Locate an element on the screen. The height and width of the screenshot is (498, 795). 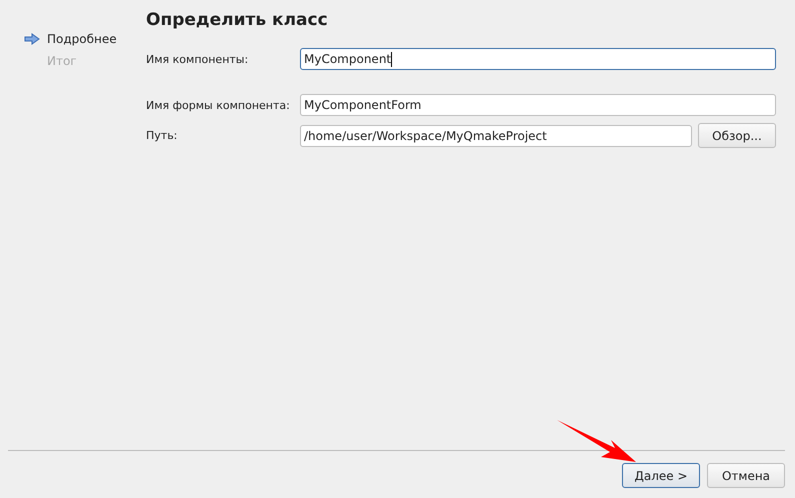
step-label: Подробнее is located at coordinates (82, 39).